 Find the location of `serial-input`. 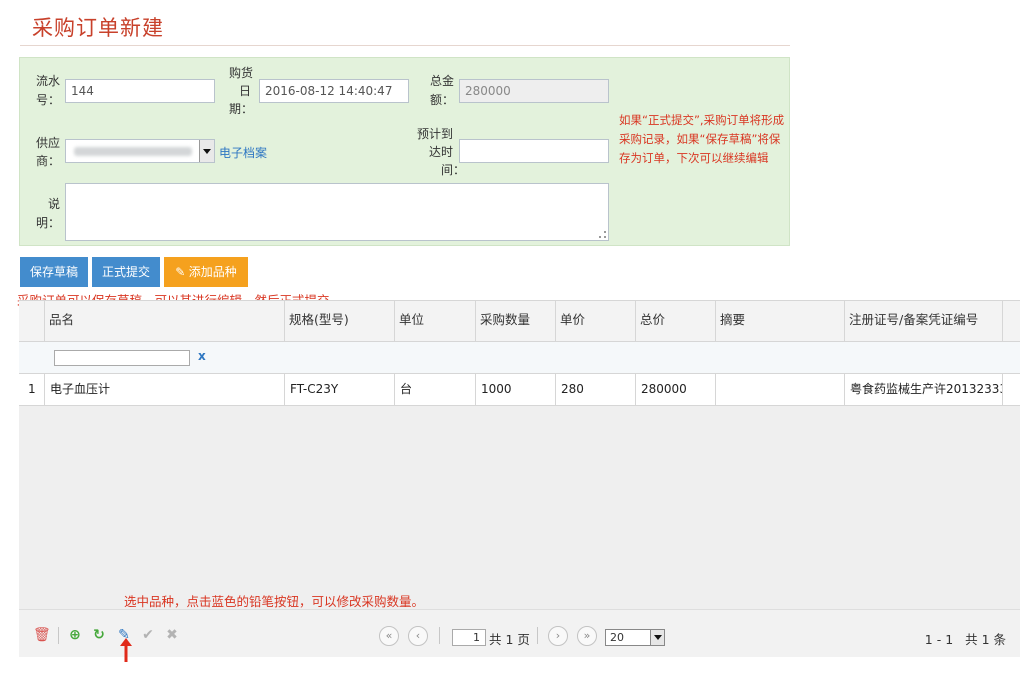

serial-input is located at coordinates (140, 91).